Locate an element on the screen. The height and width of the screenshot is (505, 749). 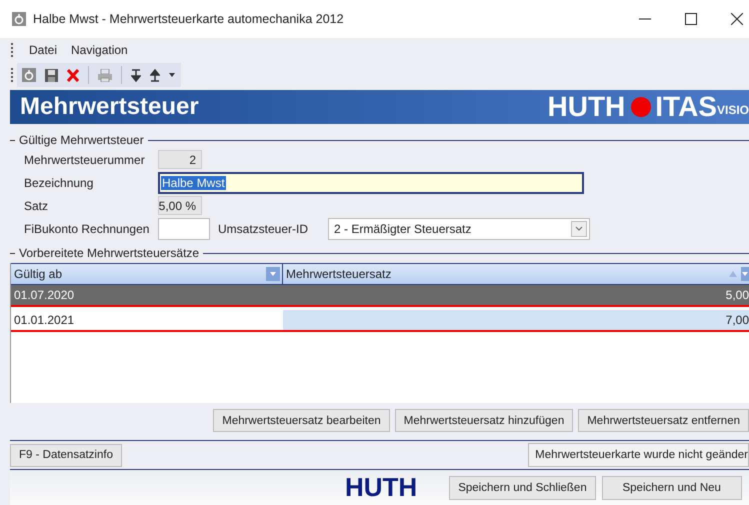
table-cell: 01.07.2020 is located at coordinates (147, 295).